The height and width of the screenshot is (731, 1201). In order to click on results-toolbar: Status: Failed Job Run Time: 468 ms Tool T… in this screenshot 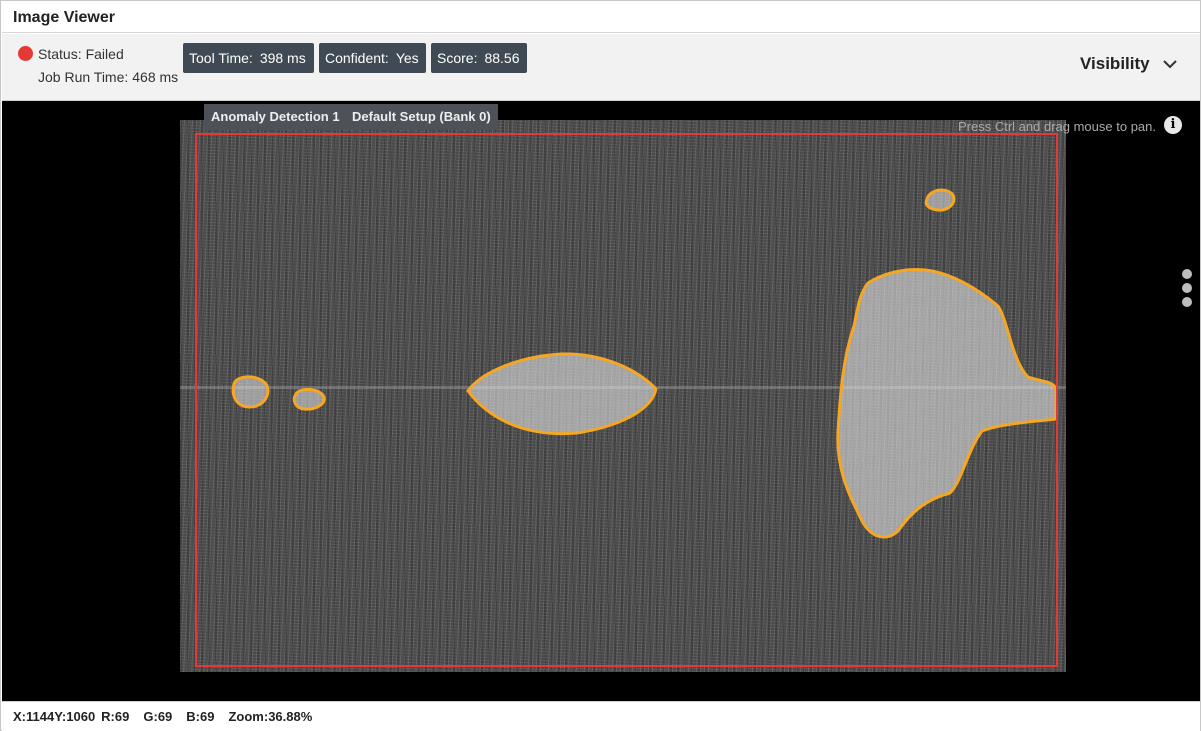, I will do `click(601, 67)`.